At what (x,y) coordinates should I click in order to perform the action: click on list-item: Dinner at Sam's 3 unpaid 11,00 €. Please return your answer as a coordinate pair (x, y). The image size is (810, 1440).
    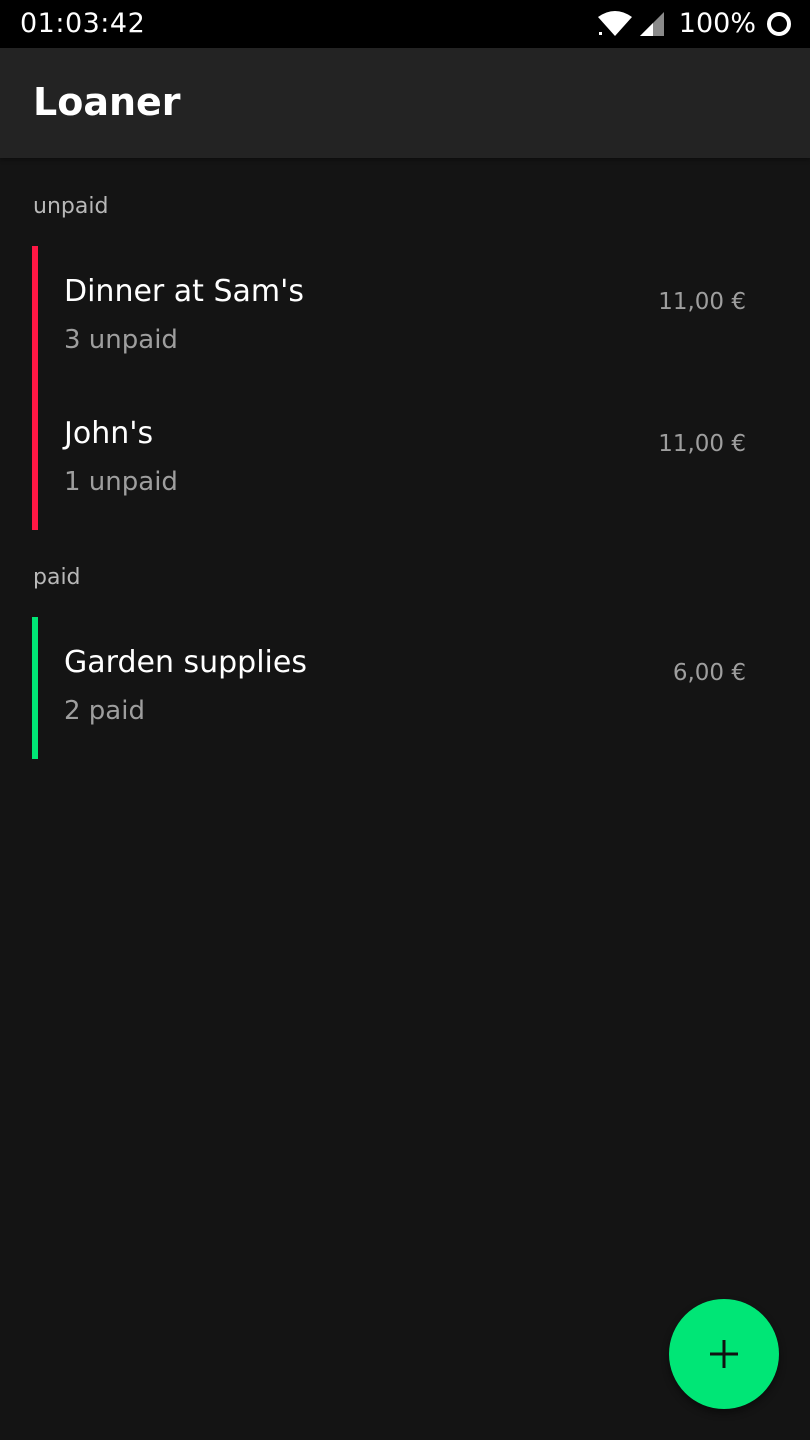
    Looking at the image, I should click on (405, 317).